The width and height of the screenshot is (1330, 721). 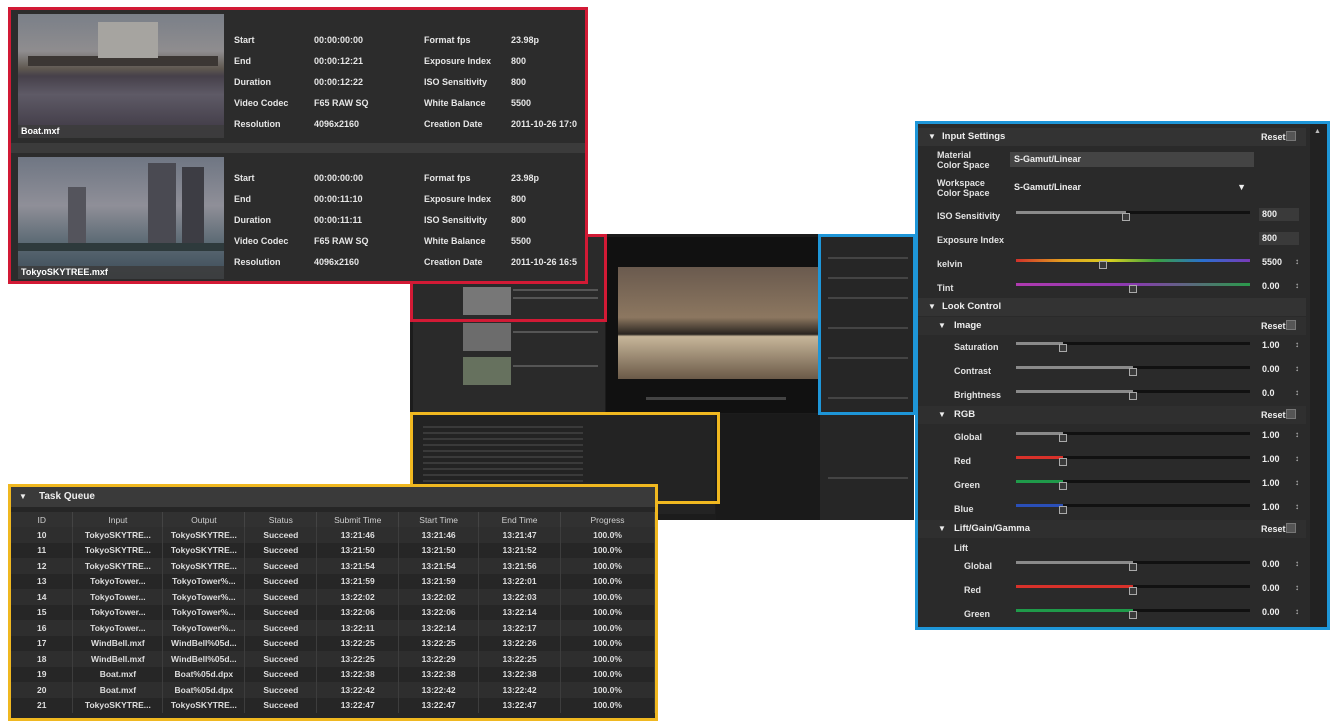 What do you see at coordinates (607, 519) in the screenshot?
I see `column-header: Progress` at bounding box center [607, 519].